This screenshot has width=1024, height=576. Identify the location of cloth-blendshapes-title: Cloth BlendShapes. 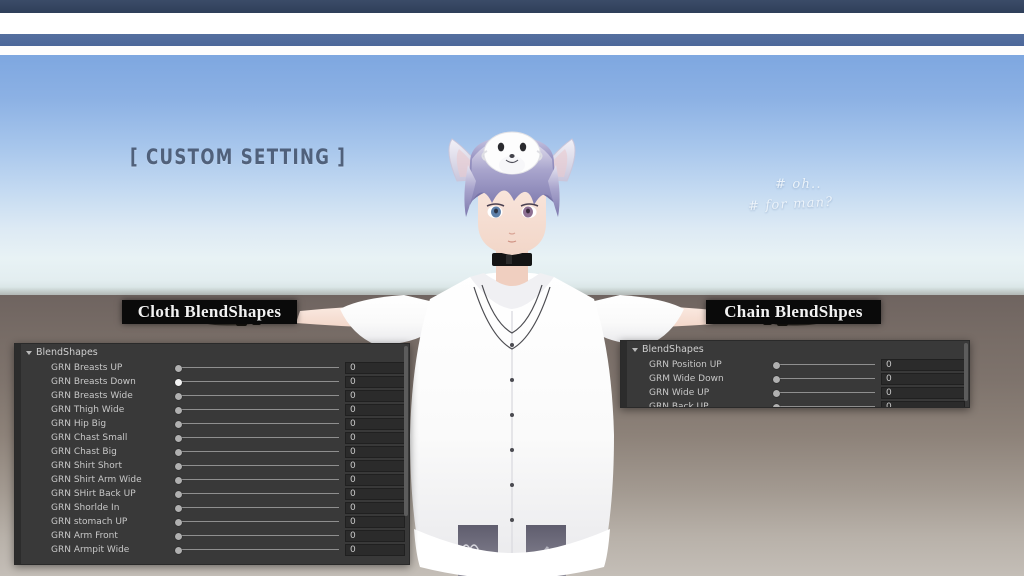
(209, 312).